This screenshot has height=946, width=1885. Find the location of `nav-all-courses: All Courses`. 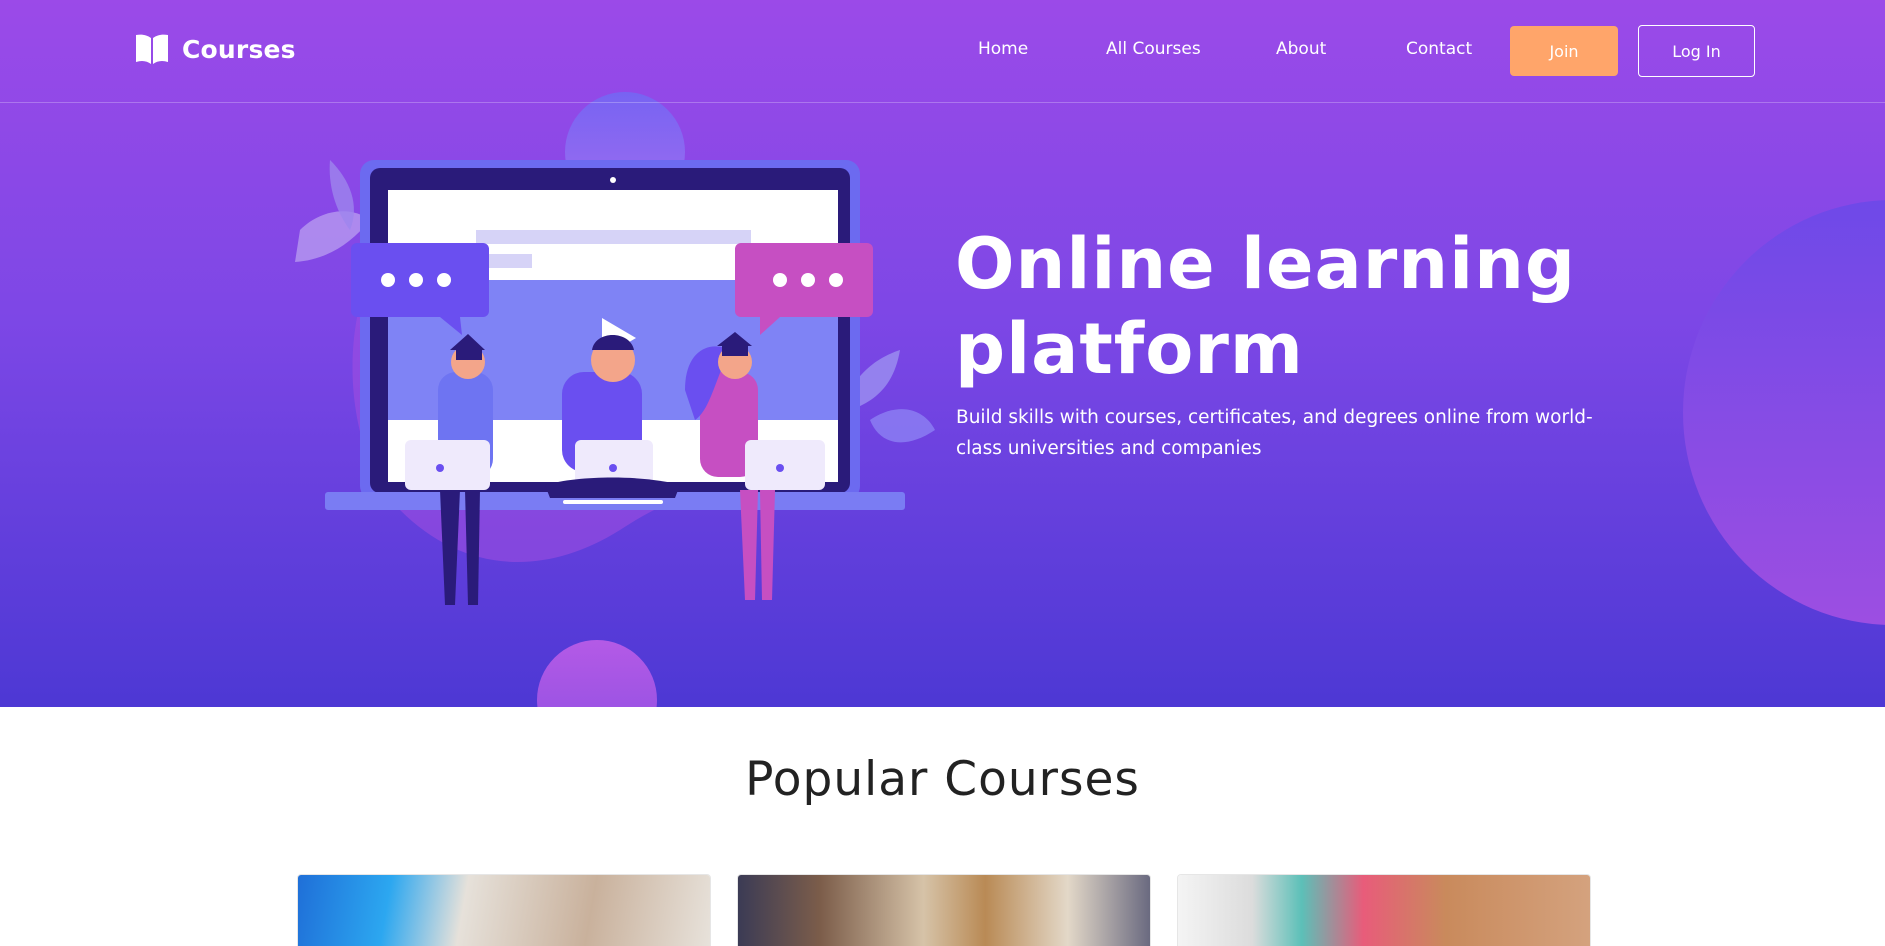

nav-all-courses: All Courses is located at coordinates (1153, 49).